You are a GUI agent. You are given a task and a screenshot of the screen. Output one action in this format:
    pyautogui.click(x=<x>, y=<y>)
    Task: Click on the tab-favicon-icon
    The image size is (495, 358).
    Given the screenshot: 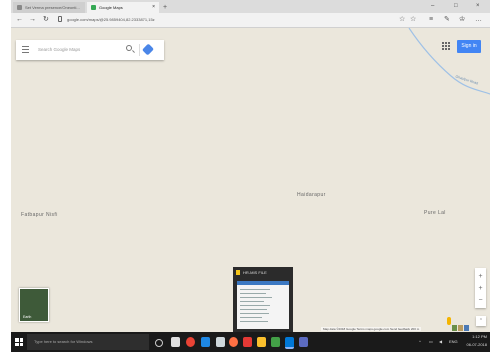 What is the action you would take?
    pyautogui.click(x=19, y=7)
    